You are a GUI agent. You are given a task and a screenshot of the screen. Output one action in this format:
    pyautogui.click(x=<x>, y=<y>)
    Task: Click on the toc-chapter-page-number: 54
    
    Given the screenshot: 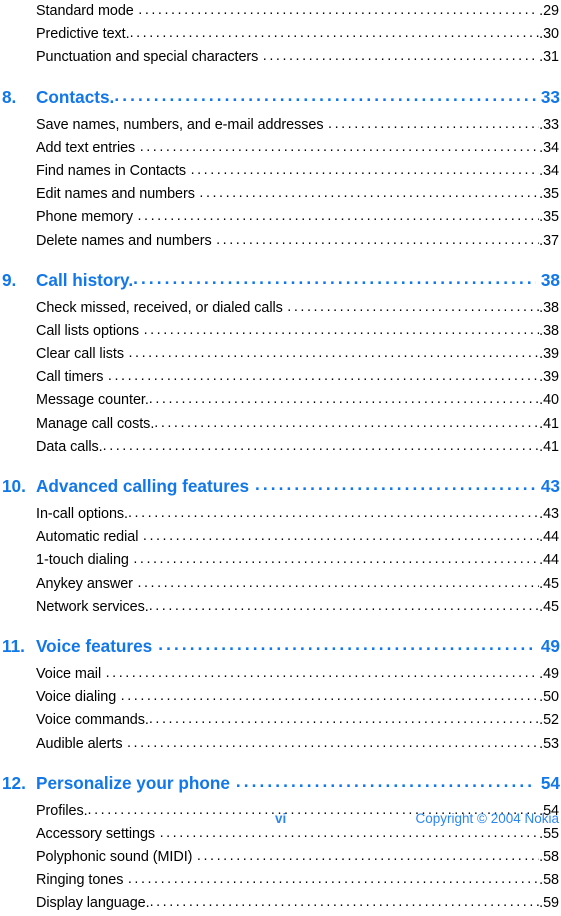 What is the action you would take?
    pyautogui.click(x=550, y=782)
    